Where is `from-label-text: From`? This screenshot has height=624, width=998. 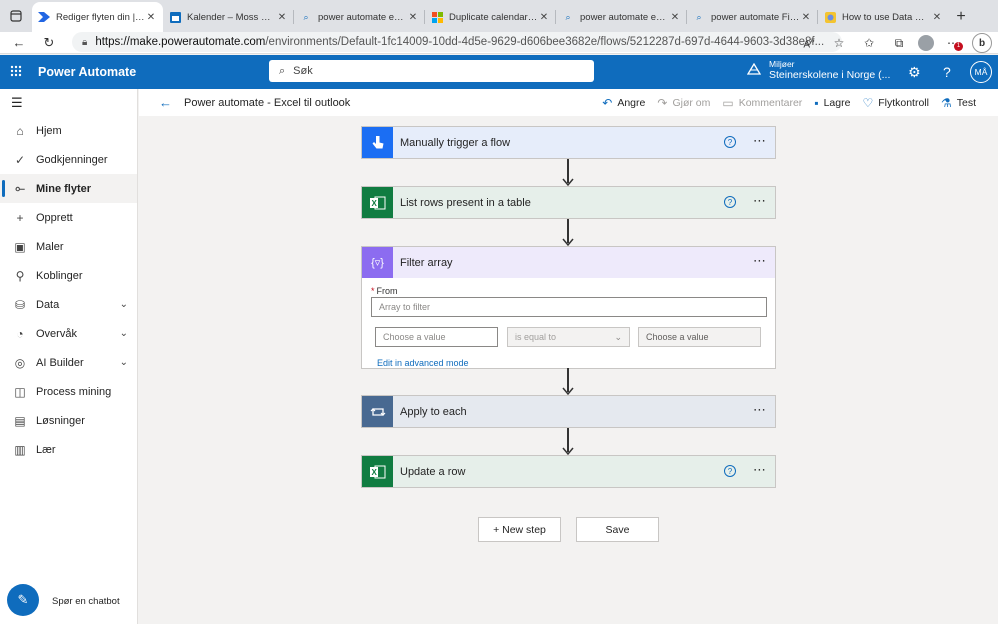 from-label-text: From is located at coordinates (387, 291).